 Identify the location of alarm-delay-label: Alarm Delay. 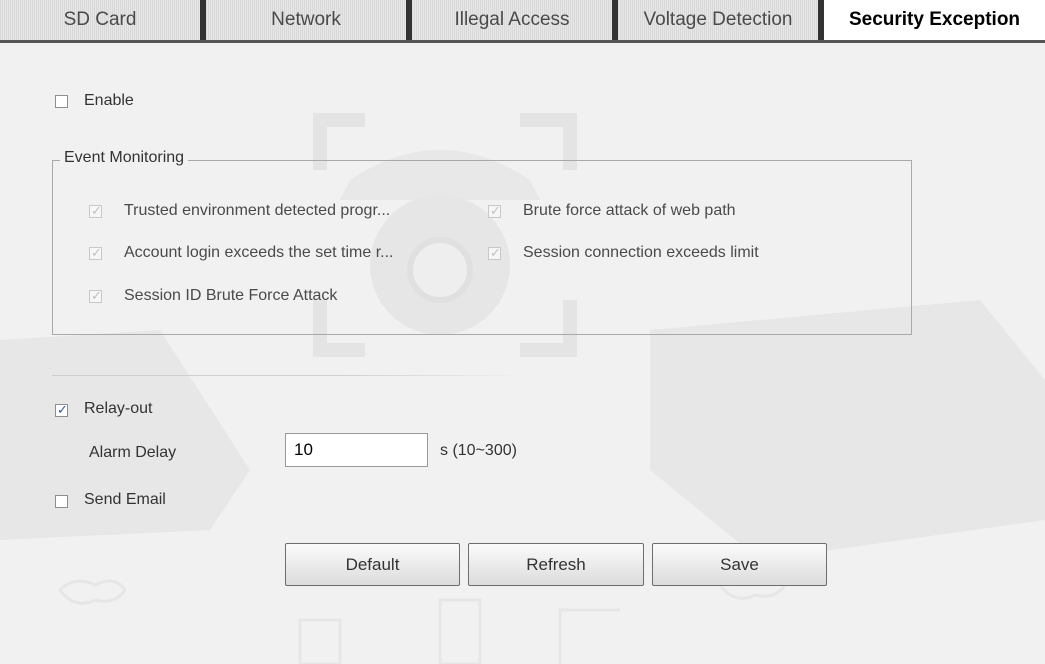
(133, 452).